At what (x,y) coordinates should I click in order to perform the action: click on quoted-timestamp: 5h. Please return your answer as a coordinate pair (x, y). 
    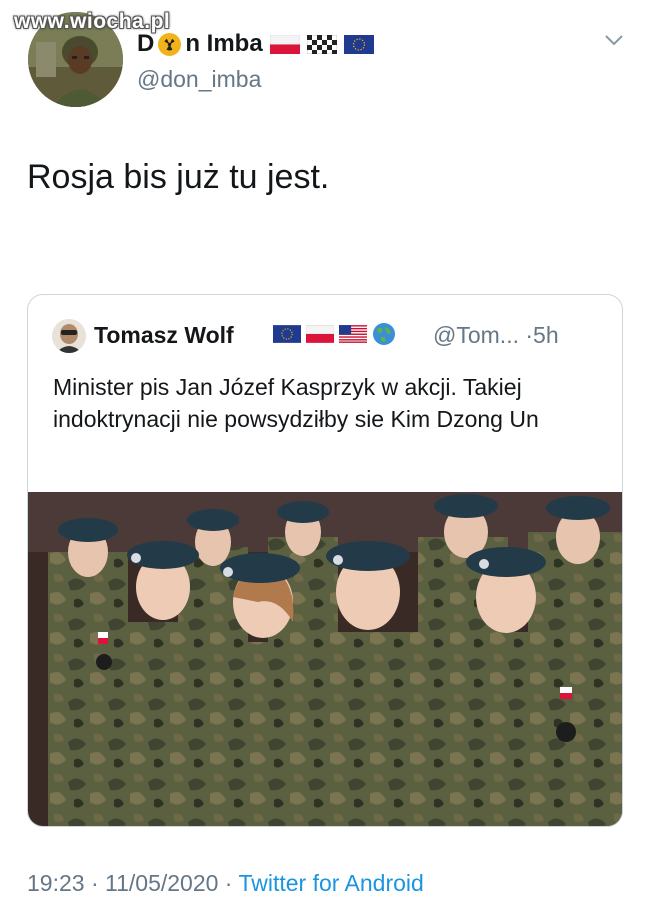
    Looking at the image, I should click on (546, 335).